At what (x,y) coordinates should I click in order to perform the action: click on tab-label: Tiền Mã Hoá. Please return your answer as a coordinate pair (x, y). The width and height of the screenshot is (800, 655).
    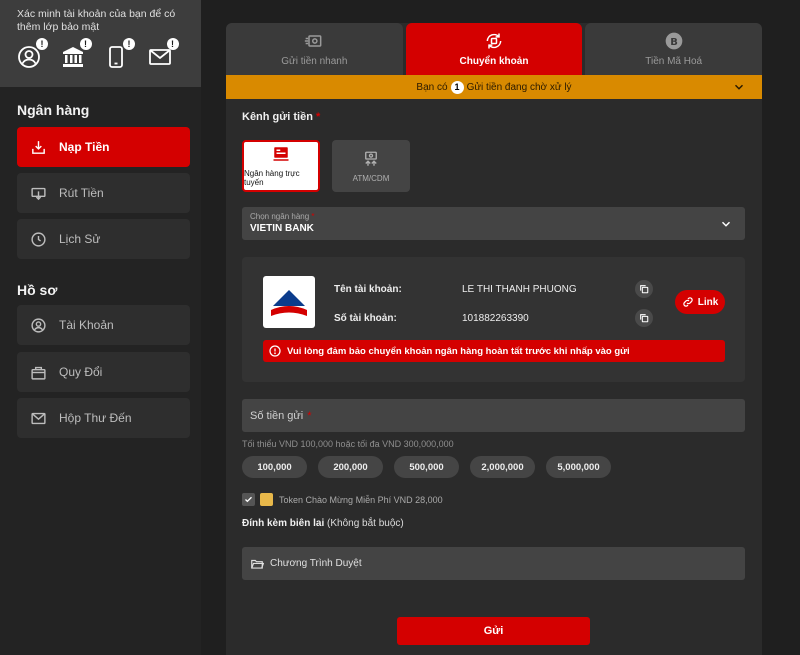
    Looking at the image, I should click on (674, 61).